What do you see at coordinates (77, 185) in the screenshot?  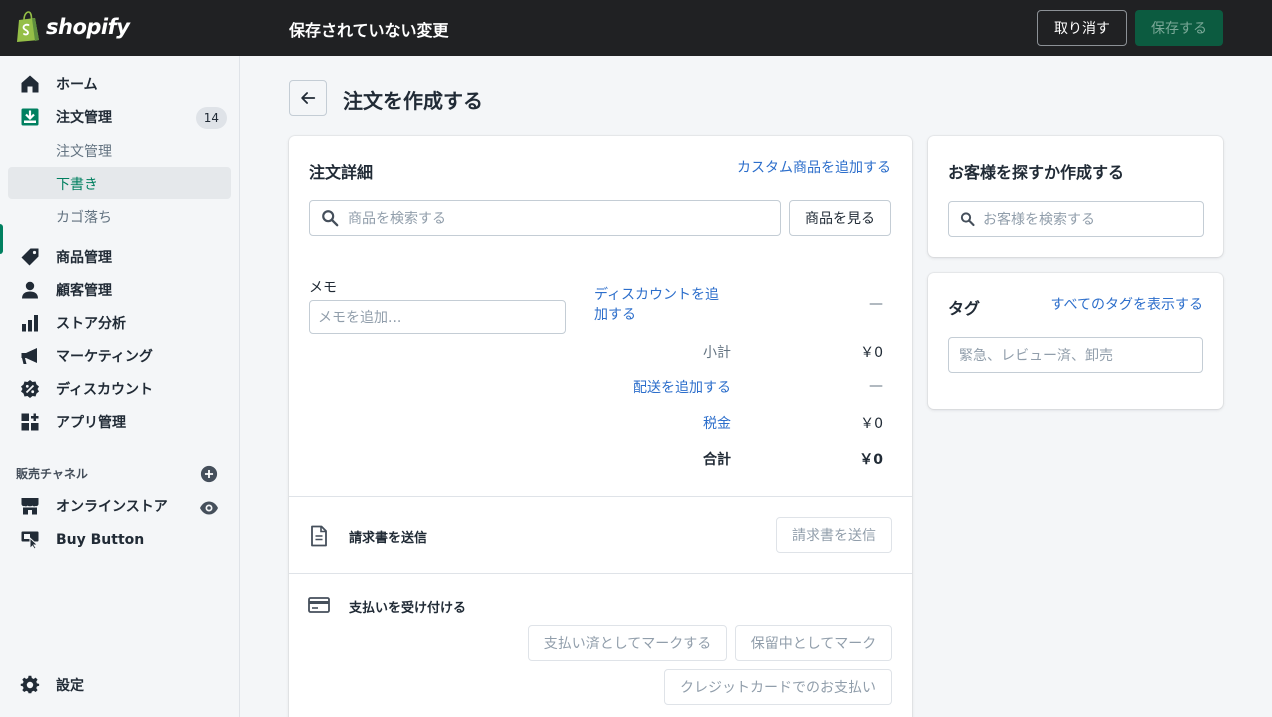 I see `sidebar-subitem-label: 下書き` at bounding box center [77, 185].